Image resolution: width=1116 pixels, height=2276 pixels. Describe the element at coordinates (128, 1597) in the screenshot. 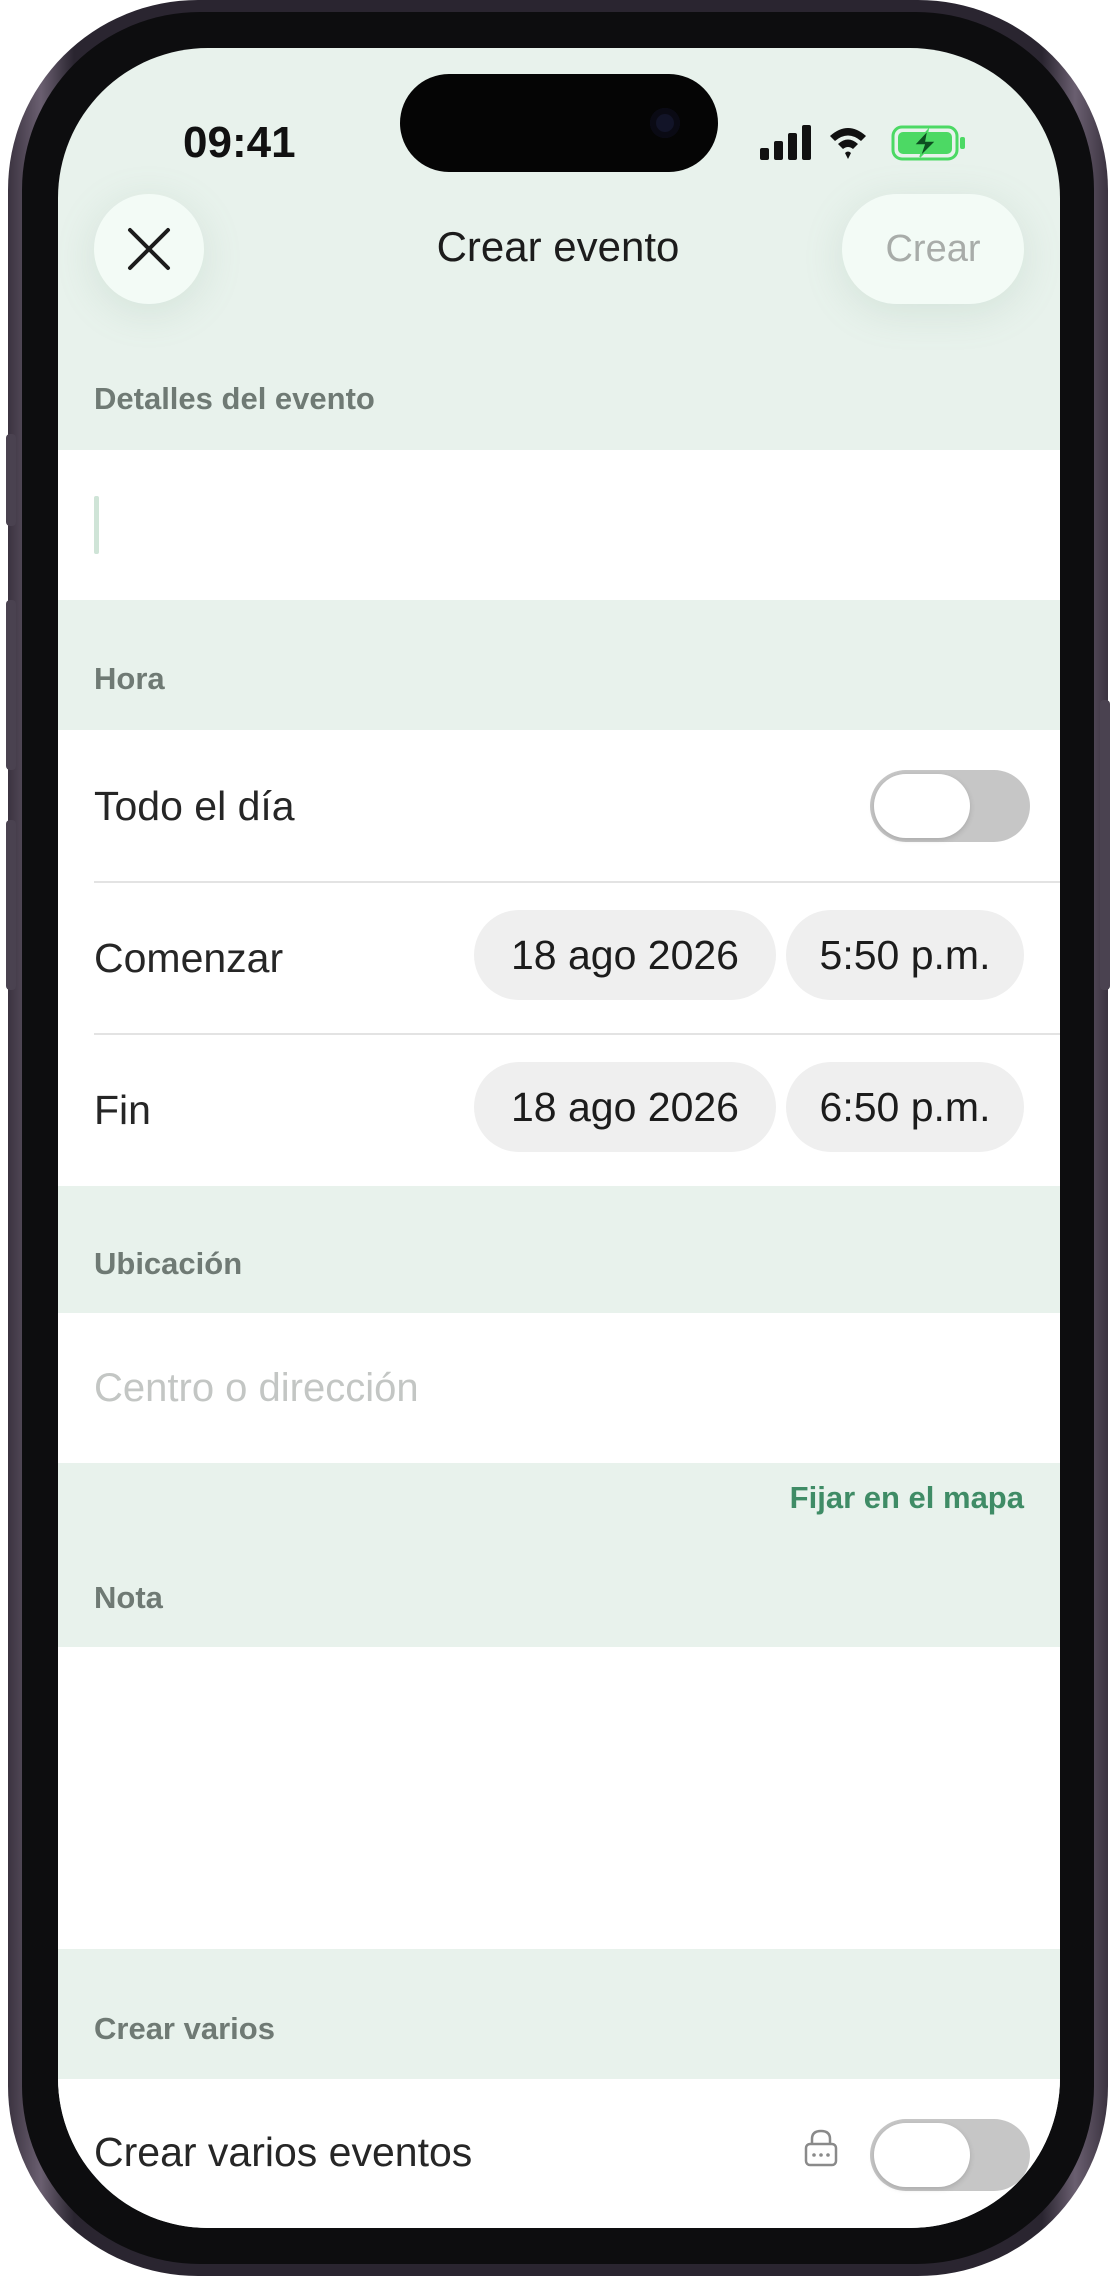

I see `section-label-note: Nota` at that location.